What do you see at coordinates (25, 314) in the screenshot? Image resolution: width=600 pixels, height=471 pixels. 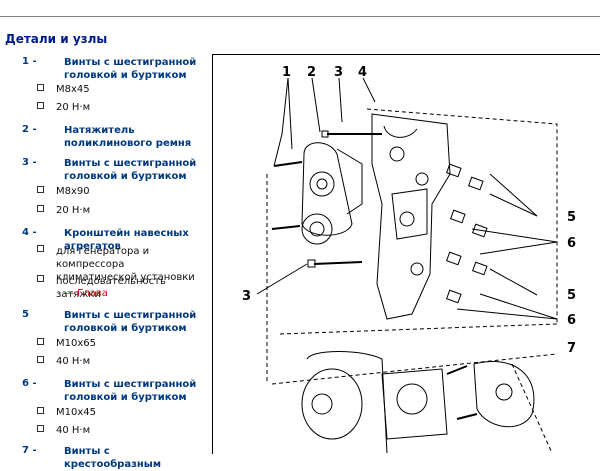 I see `item-number: 5` at bounding box center [25, 314].